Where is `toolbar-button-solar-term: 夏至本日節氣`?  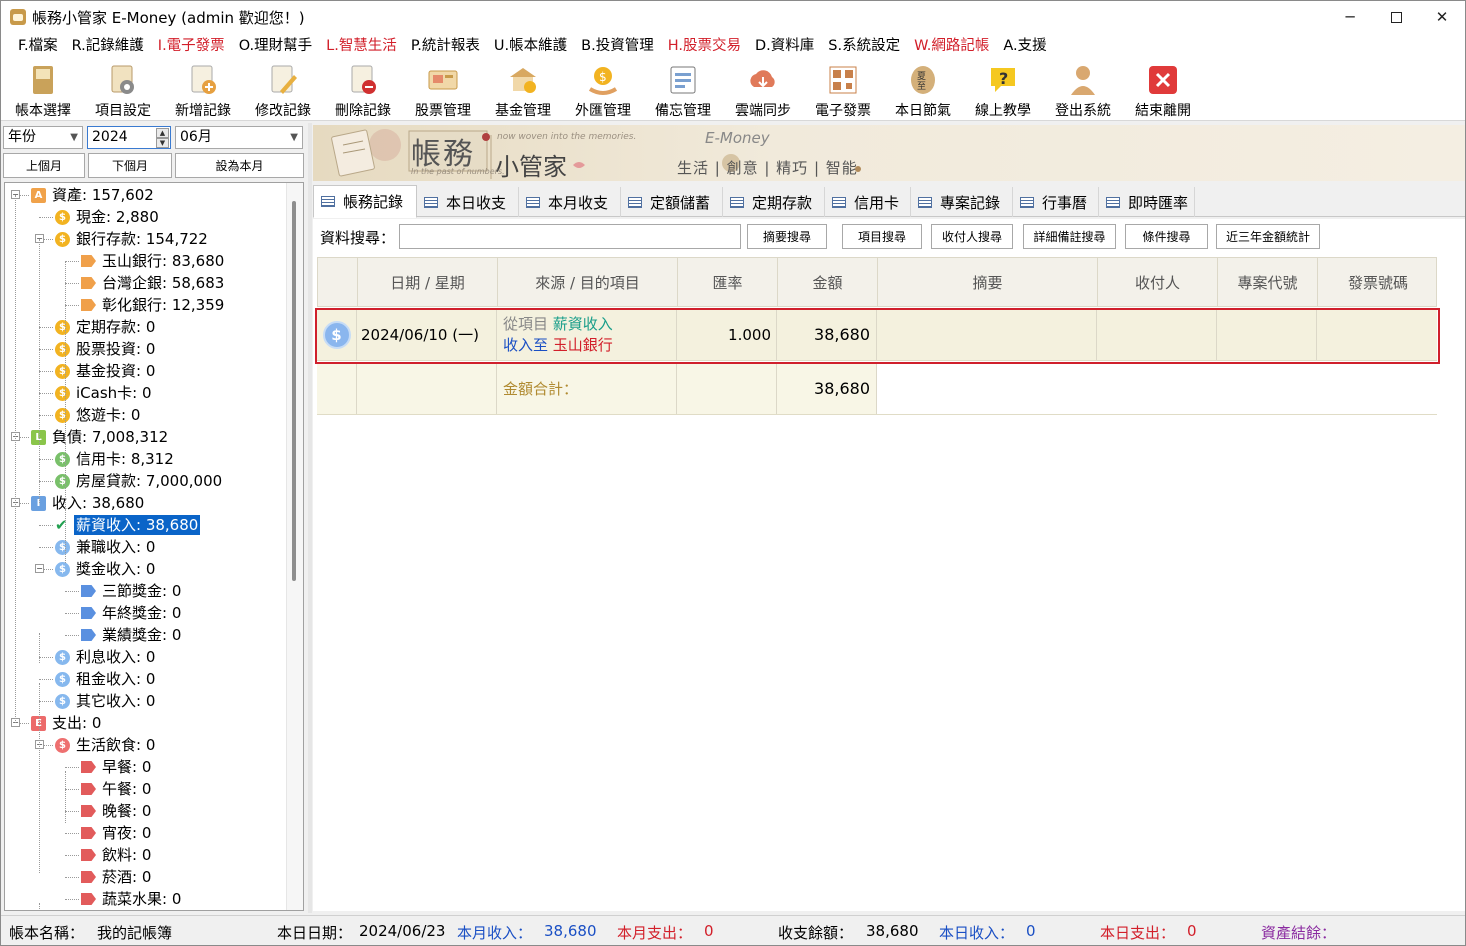 toolbar-button-solar-term: 夏至本日節氣 is located at coordinates (923, 90).